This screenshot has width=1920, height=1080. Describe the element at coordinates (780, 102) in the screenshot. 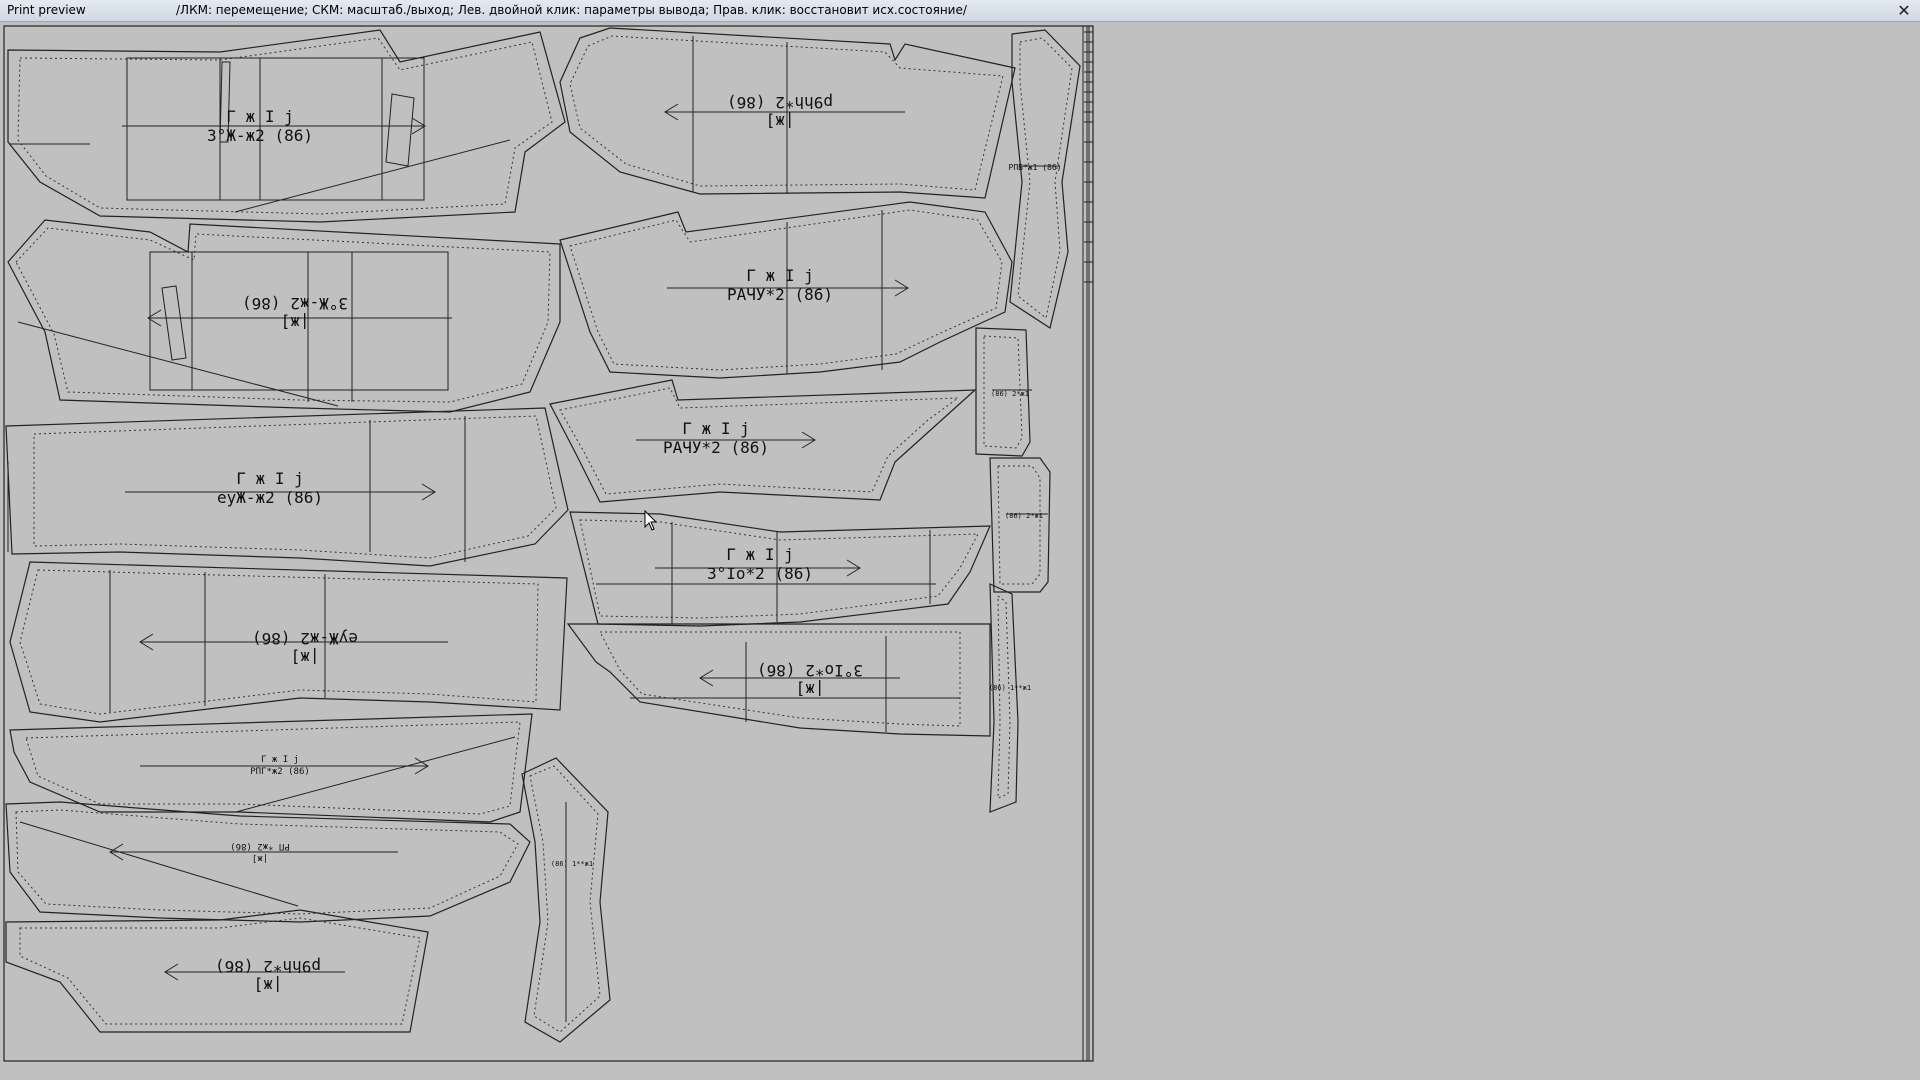

I see `piece-2-label-bottom: p9hh*2 (86)` at that location.